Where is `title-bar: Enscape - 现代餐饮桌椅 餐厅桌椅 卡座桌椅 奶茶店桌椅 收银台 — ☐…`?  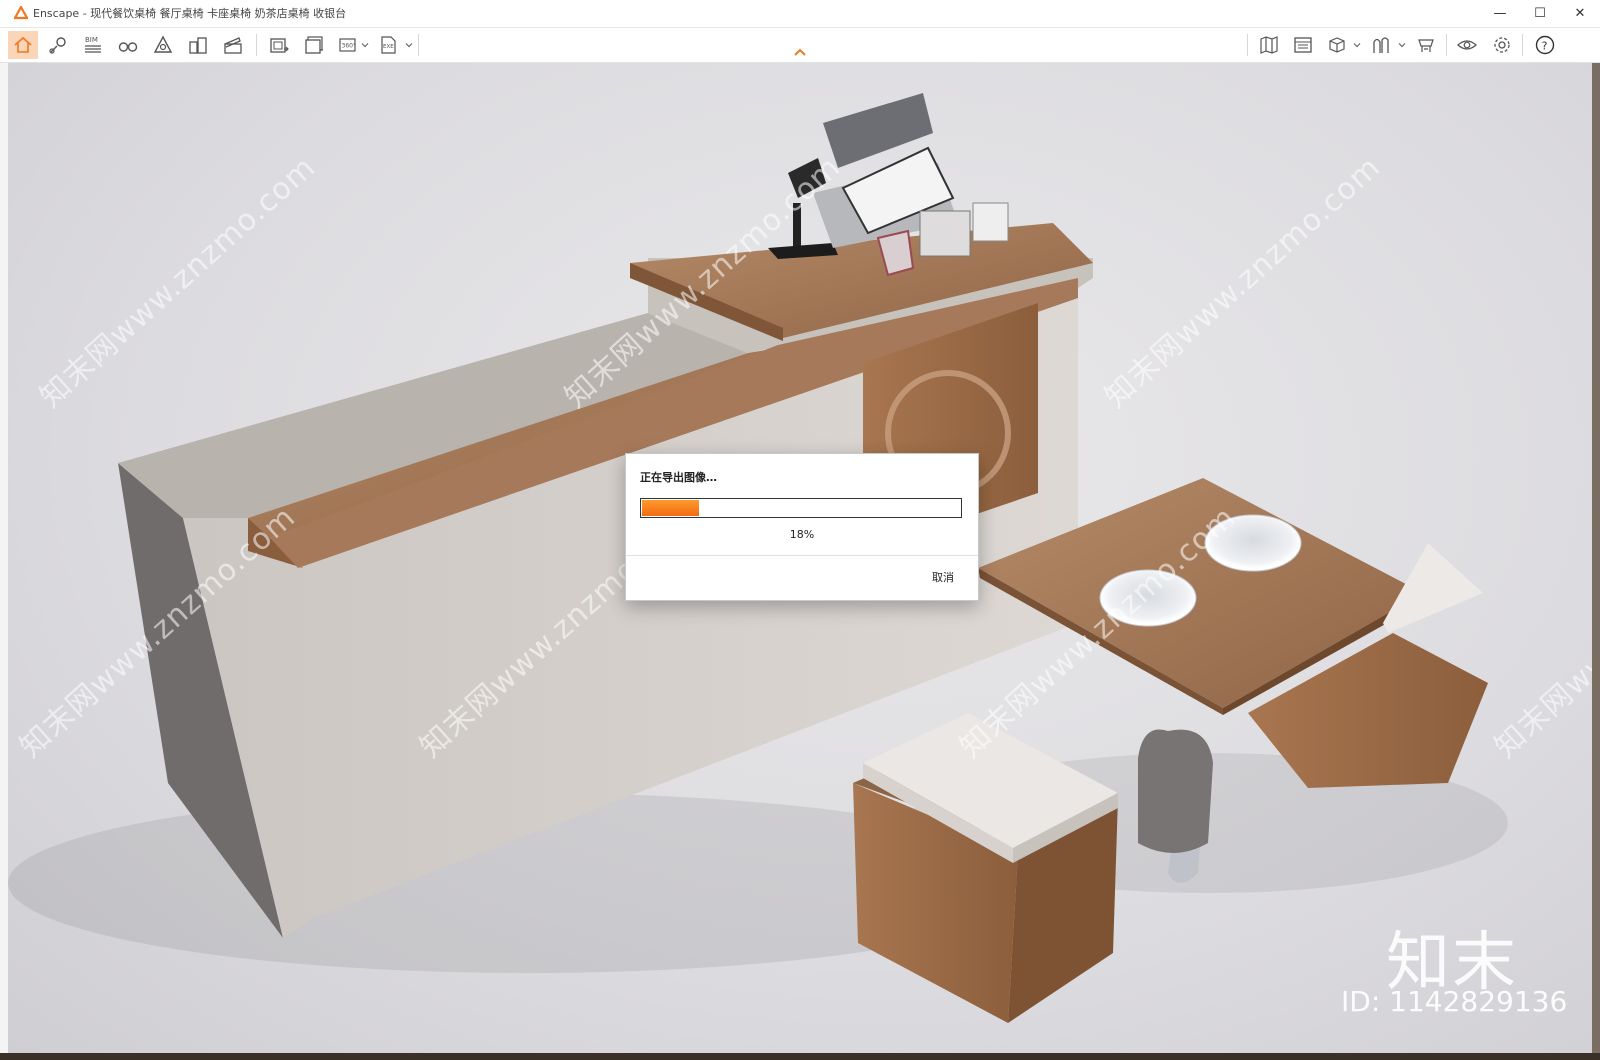 title-bar: Enscape - 现代餐饮桌椅 餐厅桌椅 卡座桌椅 奶茶店桌椅 收银台 — ☐… is located at coordinates (800, 14).